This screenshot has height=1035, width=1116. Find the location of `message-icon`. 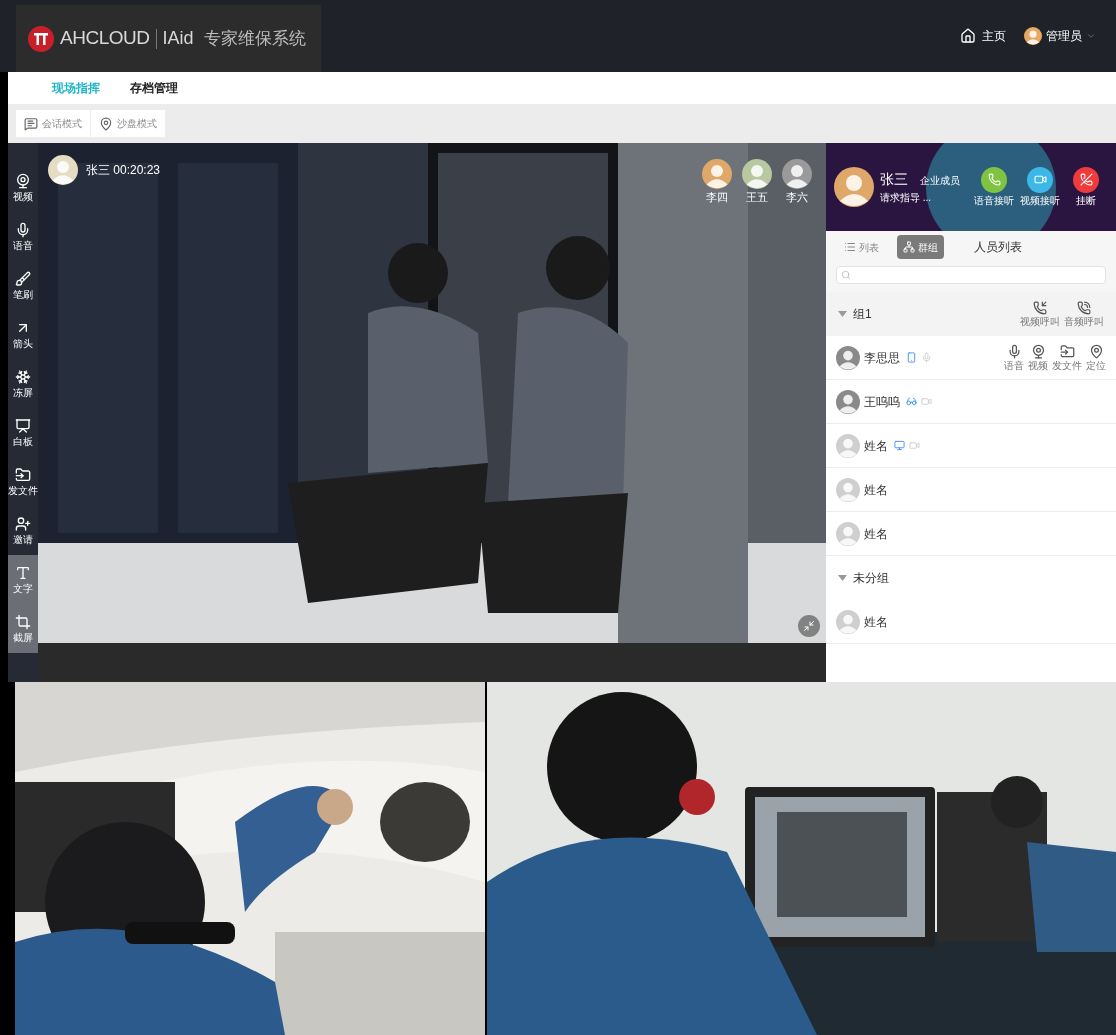

message-icon is located at coordinates (31, 123).